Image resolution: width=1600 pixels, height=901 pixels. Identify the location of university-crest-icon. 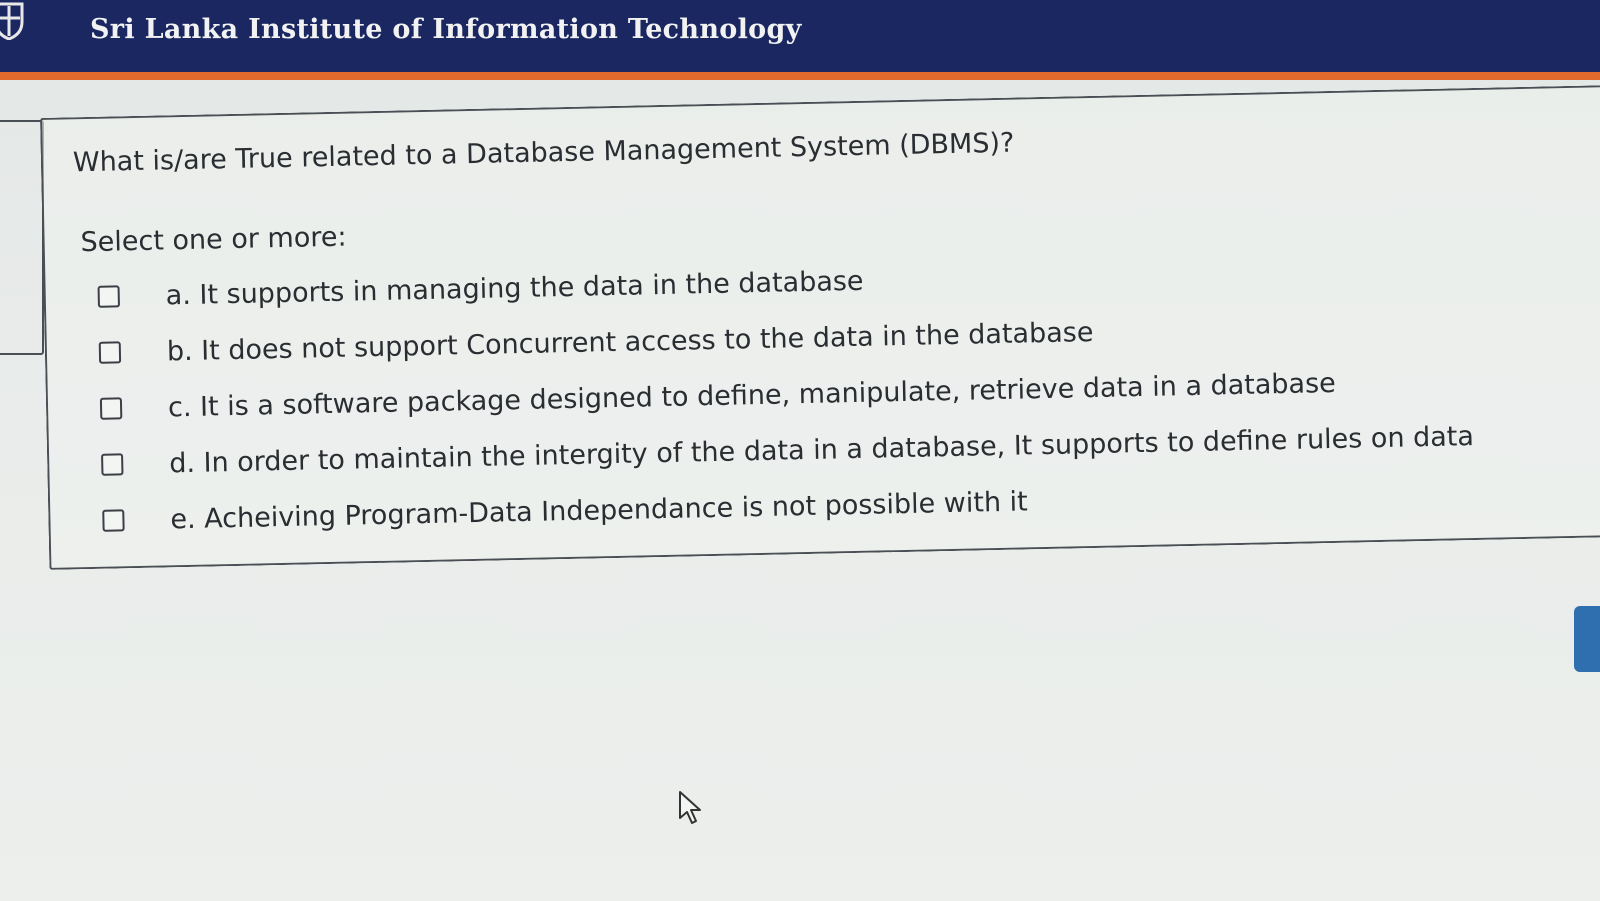
(12, 21).